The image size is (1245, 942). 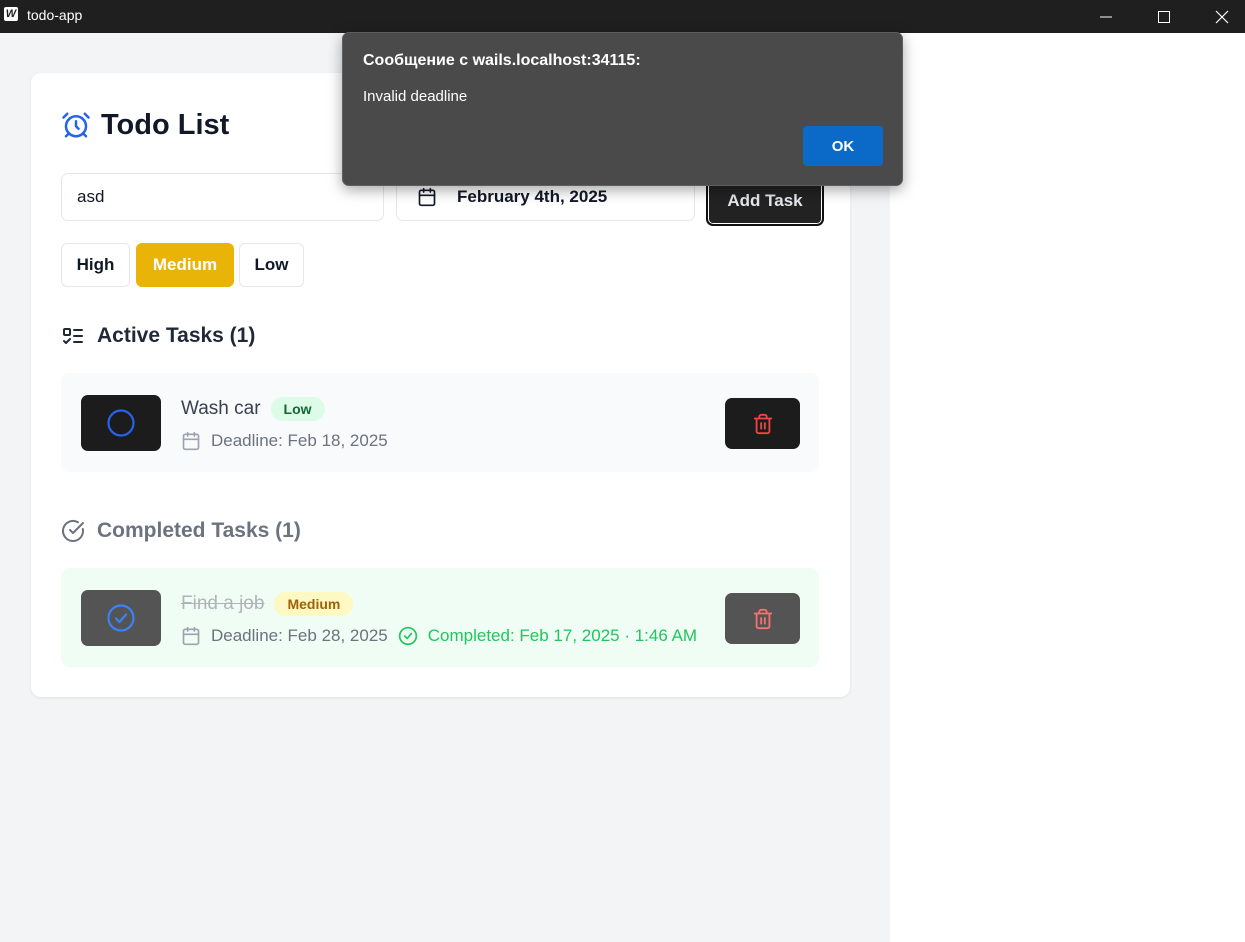 I want to click on completed-tasks-heading: Completed Tasks (1), so click(x=181, y=531).